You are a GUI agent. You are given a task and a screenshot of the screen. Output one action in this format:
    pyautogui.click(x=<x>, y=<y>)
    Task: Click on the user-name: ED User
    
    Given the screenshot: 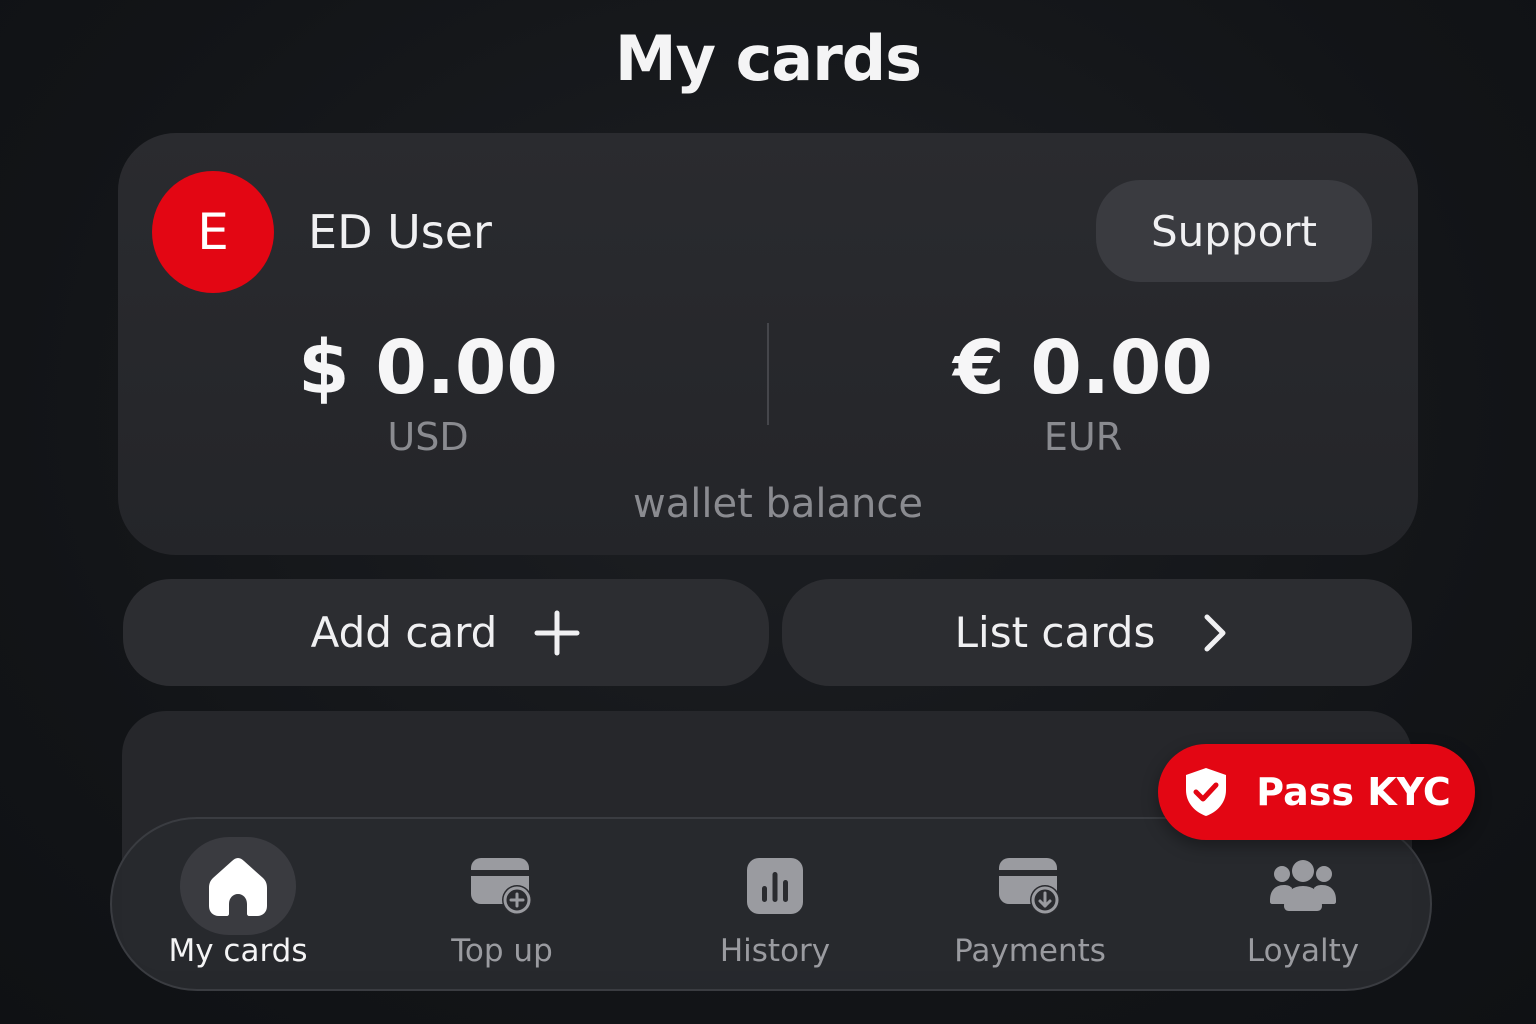 What is the action you would take?
    pyautogui.click(x=400, y=232)
    